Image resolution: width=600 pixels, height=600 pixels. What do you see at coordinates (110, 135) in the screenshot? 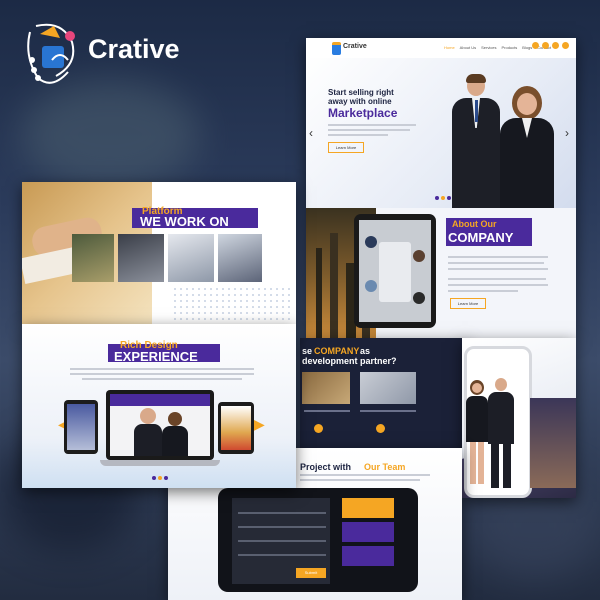
I see `background-blur` at bounding box center [110, 135].